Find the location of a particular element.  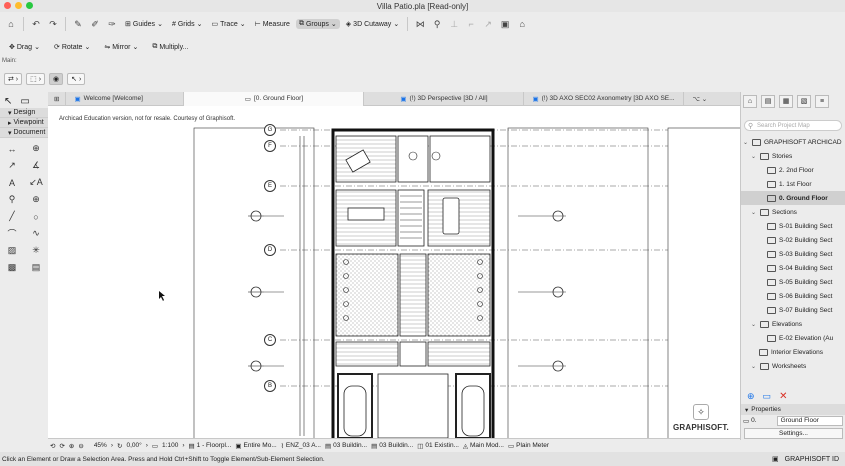

delete-icon: ✕ is located at coordinates (783, 396).